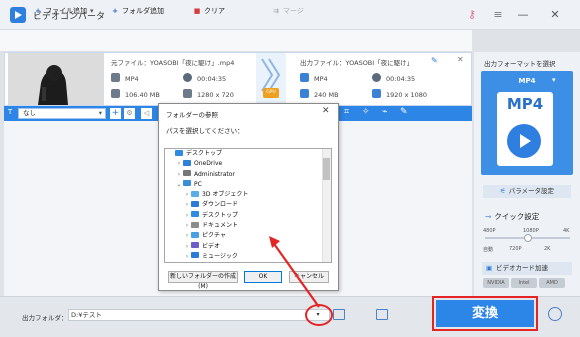 Image resolution: width=580 pixels, height=337 pixels. I want to click on output-folder-label: 出力フォルダ：, so click(45, 318).